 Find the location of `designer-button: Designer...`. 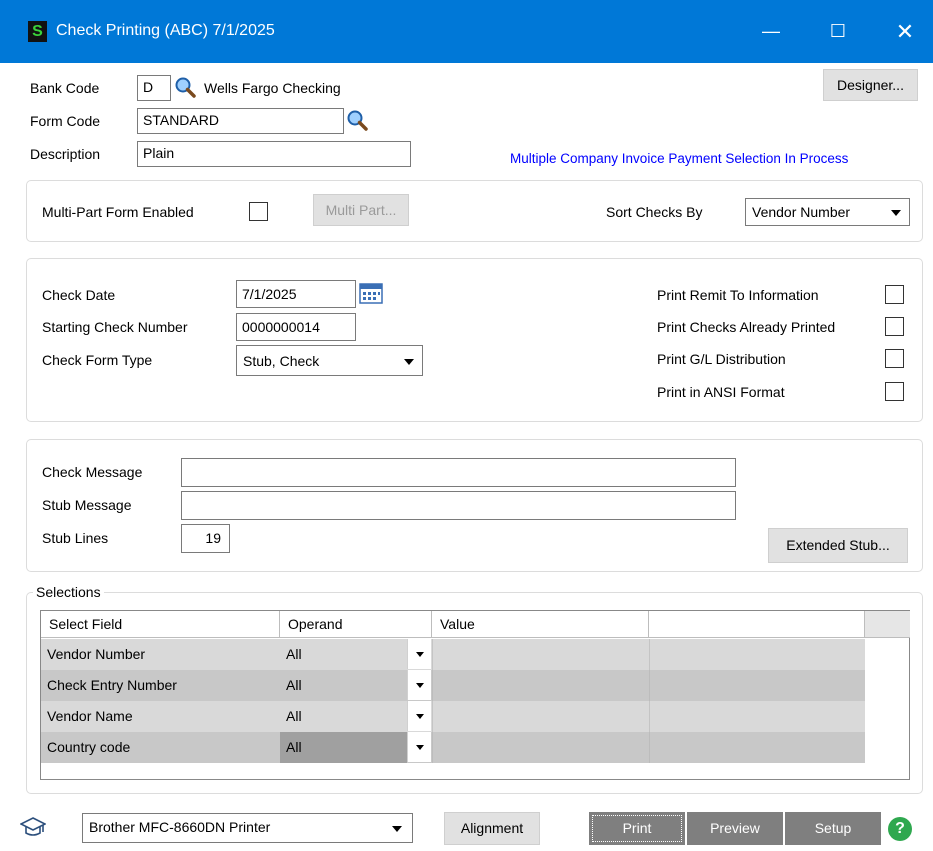

designer-button: Designer... is located at coordinates (870, 85).